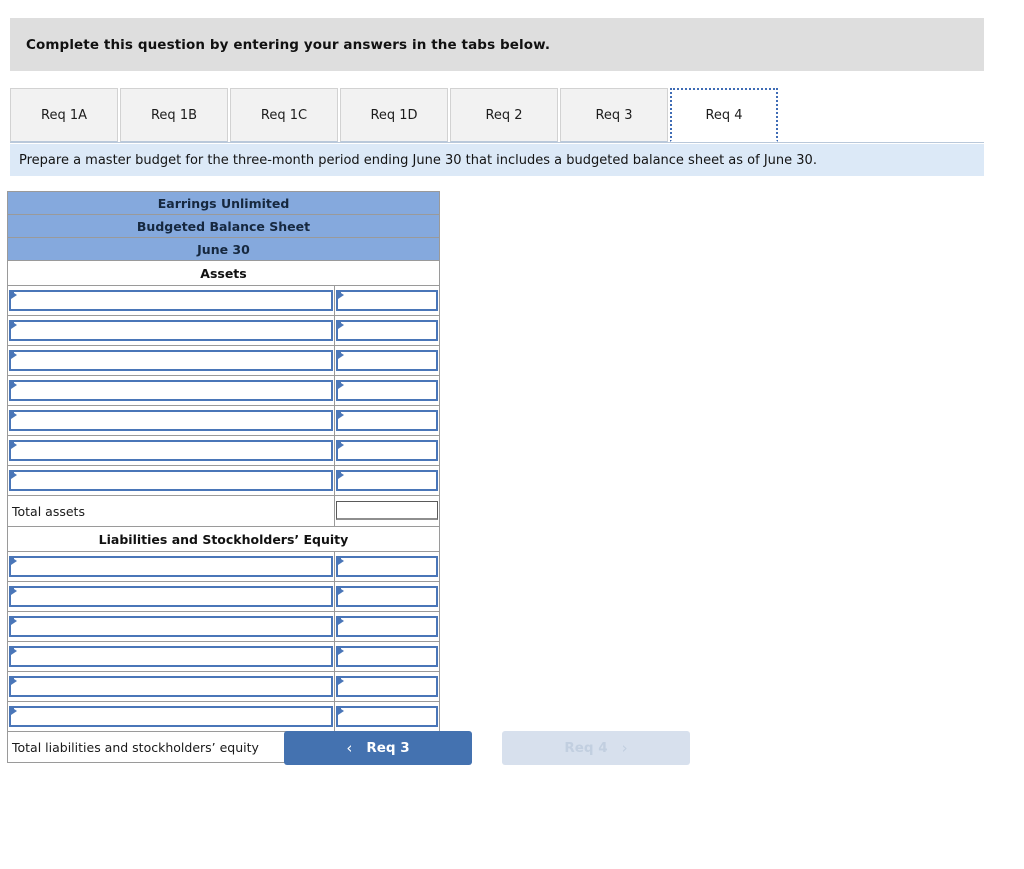 This screenshot has height=869, width=1024. Describe the element at coordinates (223, 273) in the screenshot. I see `assets-heading: Assets` at that location.